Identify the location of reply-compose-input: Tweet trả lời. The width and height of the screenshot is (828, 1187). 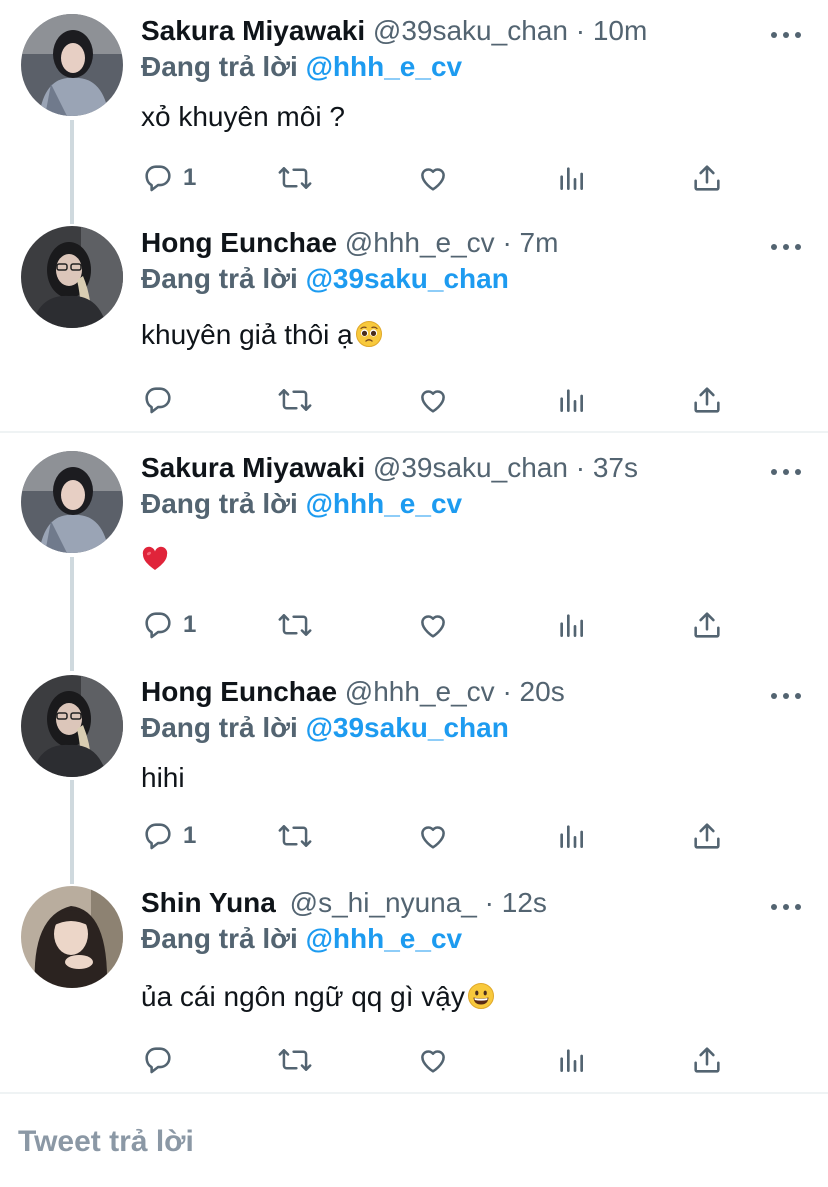
(106, 1142).